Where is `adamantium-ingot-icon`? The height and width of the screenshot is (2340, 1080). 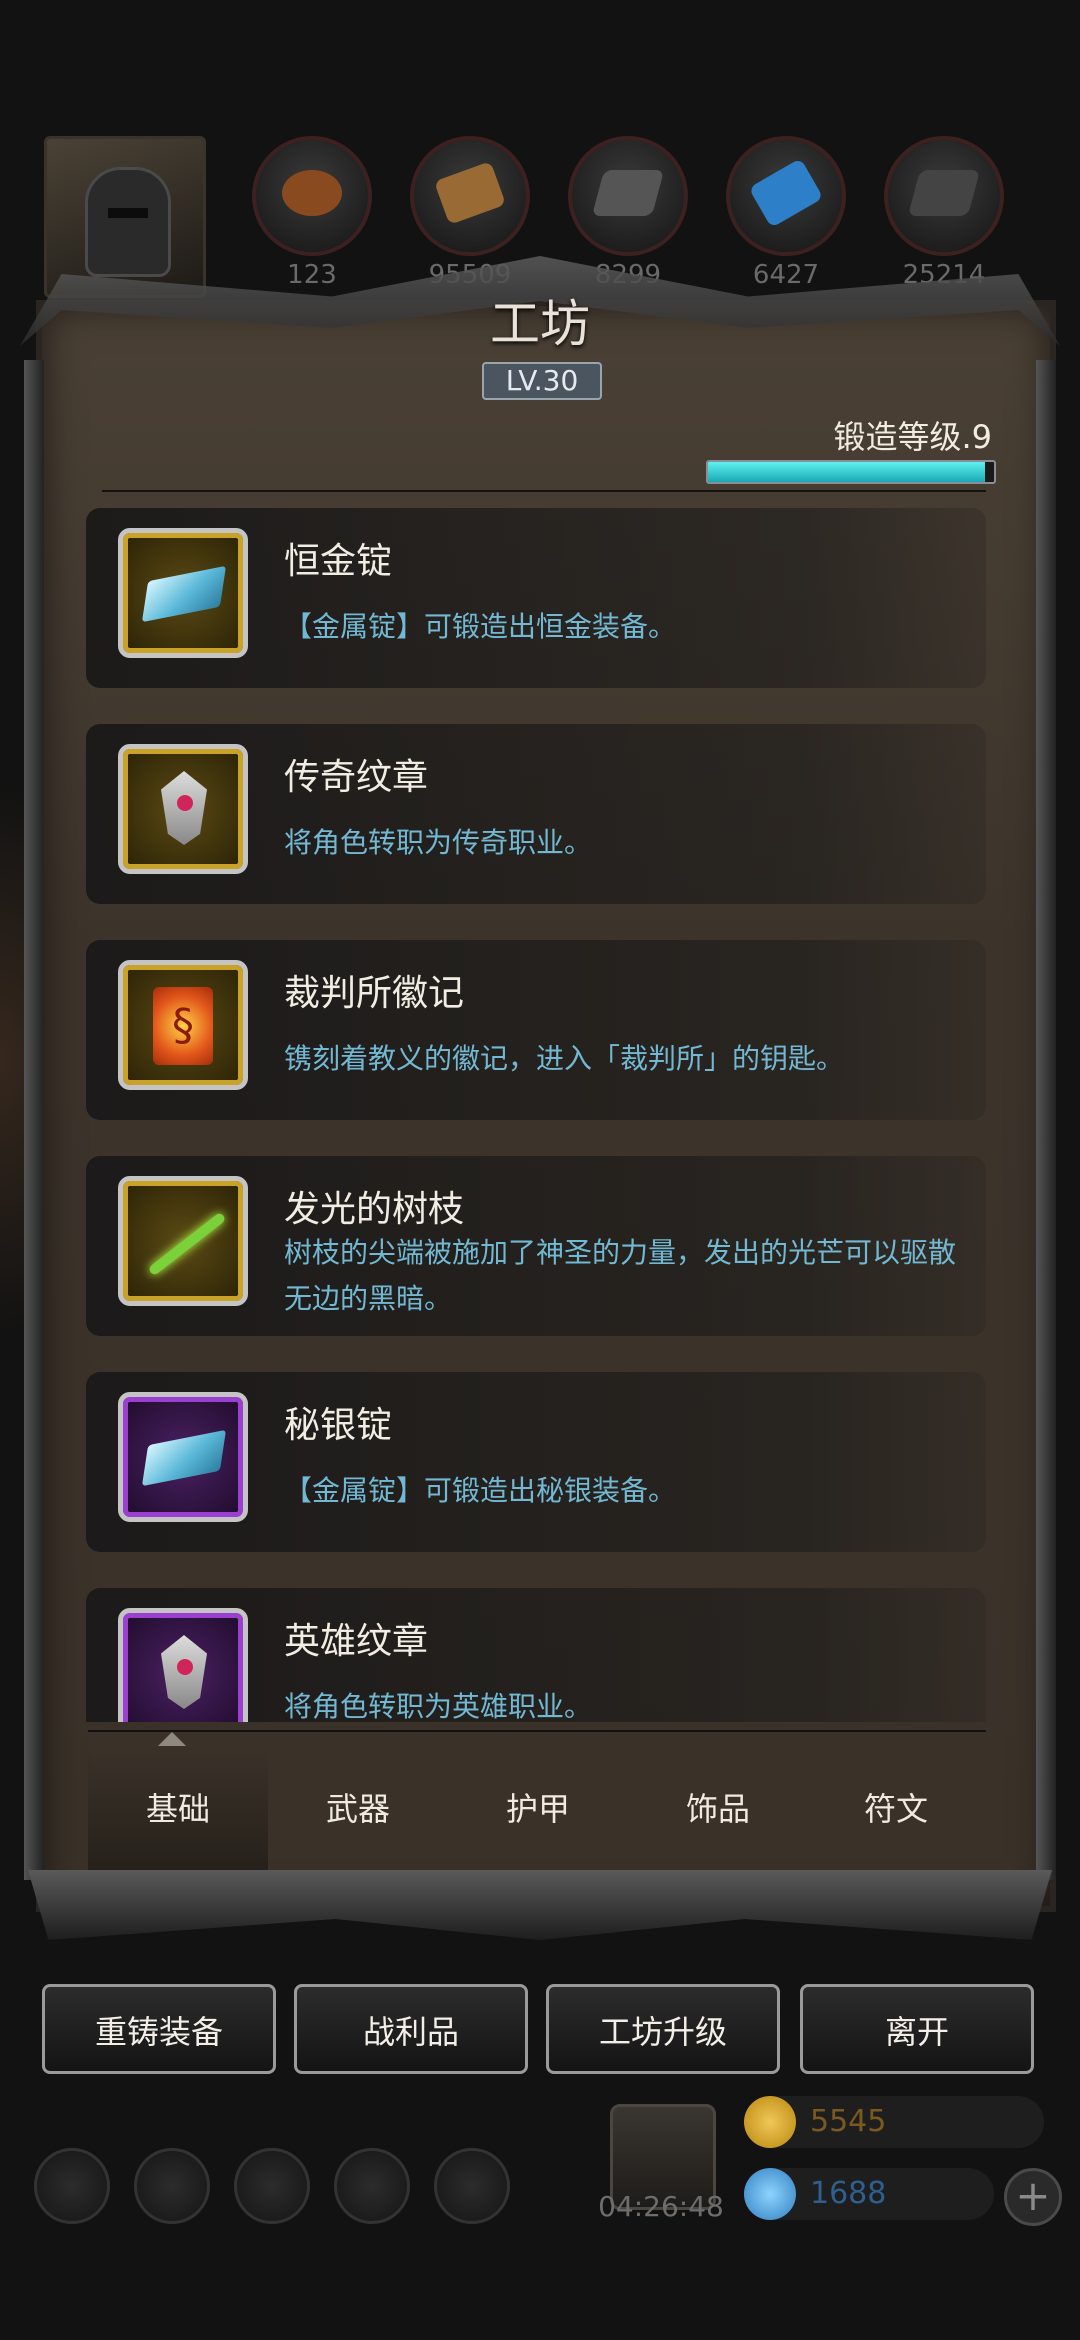 adamantium-ingot-icon is located at coordinates (184, 594).